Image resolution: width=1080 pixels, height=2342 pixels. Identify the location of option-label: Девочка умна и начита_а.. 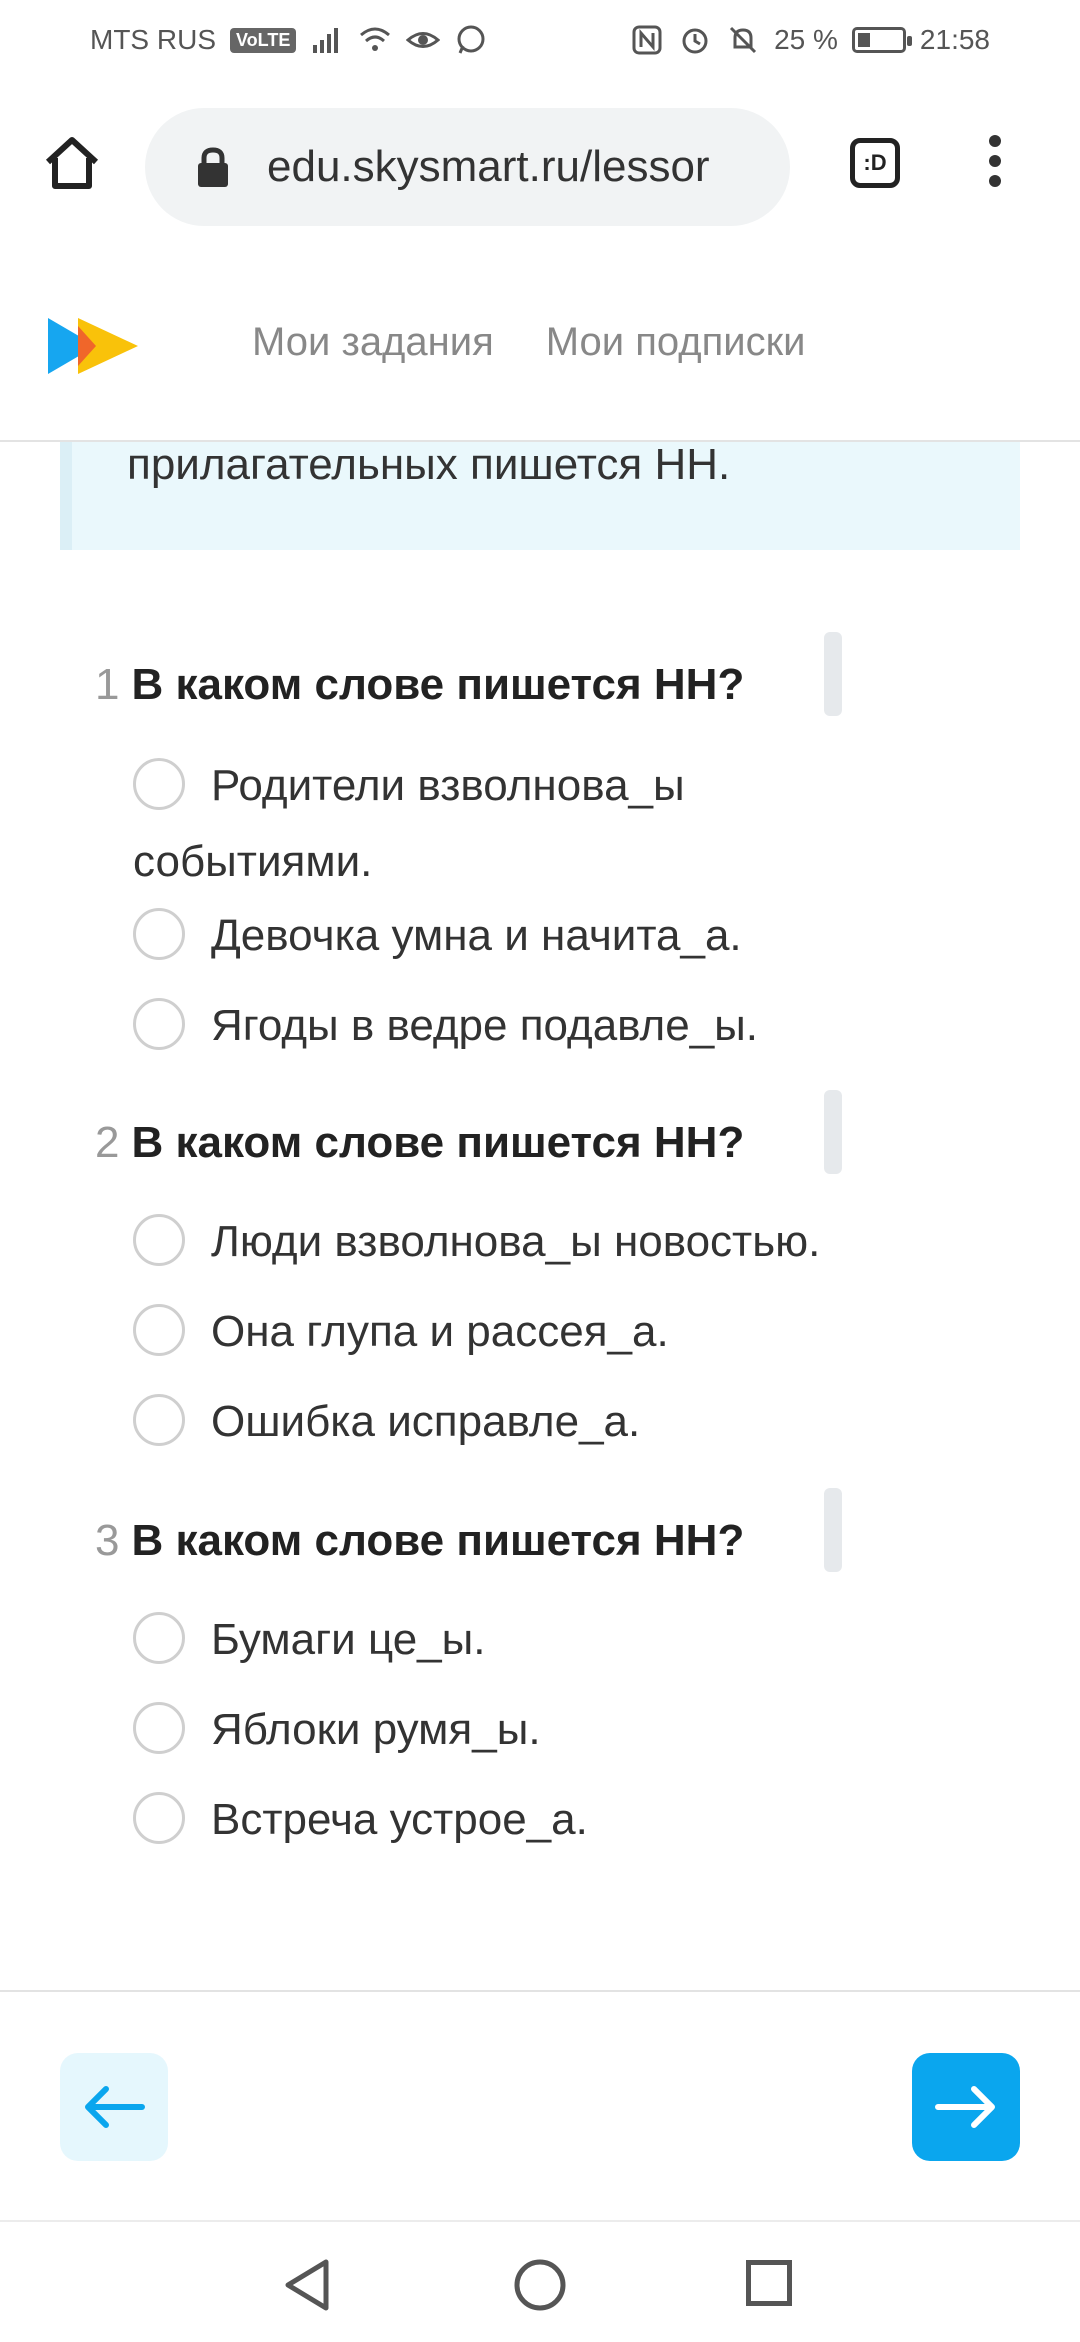
(476, 935).